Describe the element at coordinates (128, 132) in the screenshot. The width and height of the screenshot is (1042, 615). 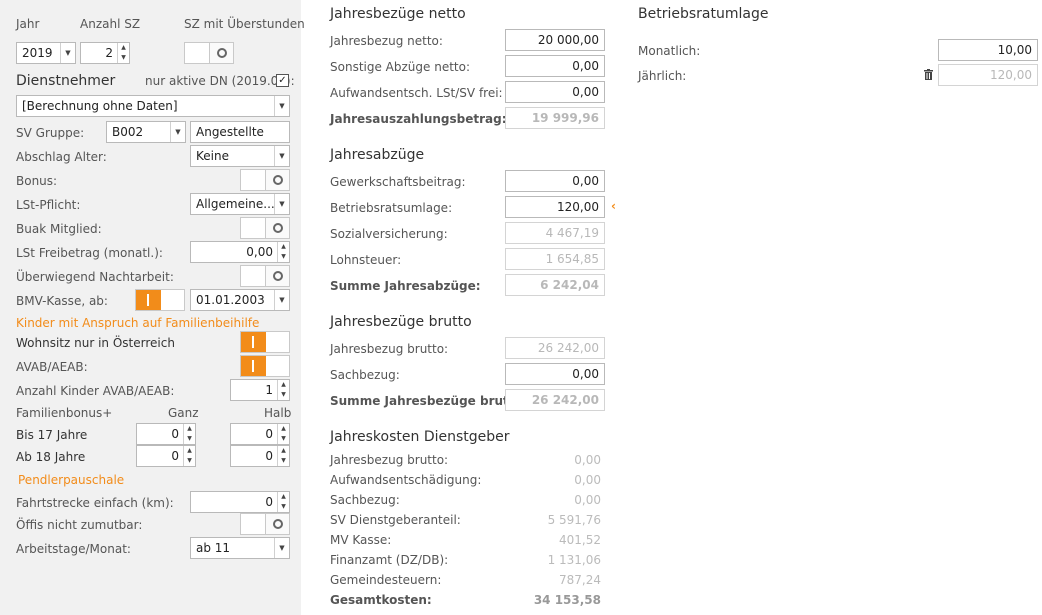
I see `sv-code-value: B002` at that location.